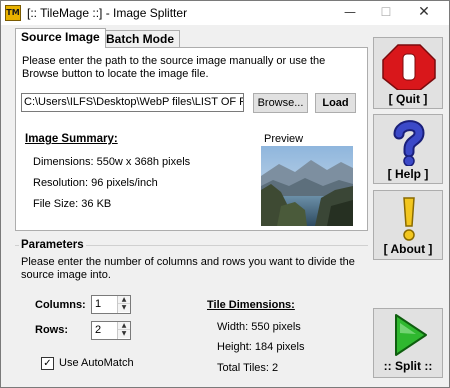 The width and height of the screenshot is (450, 388). I want to click on preview-image, so click(307, 186).